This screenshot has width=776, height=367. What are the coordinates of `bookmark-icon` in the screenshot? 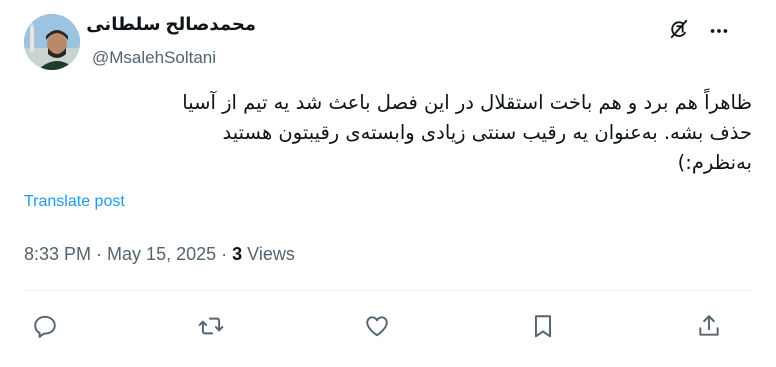 It's located at (543, 326).